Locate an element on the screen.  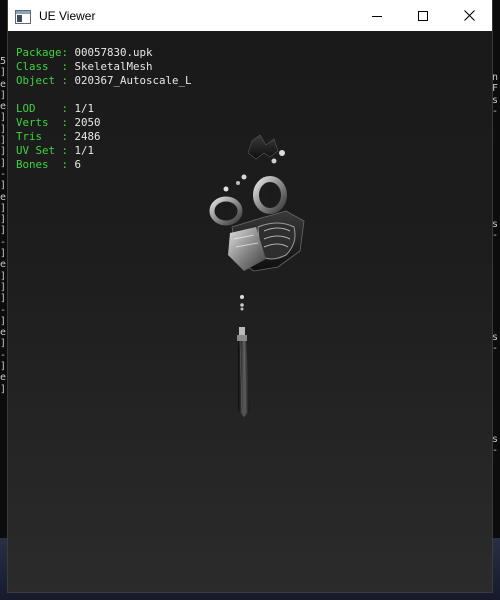
info-class-label: Class : is located at coordinates (42, 66).